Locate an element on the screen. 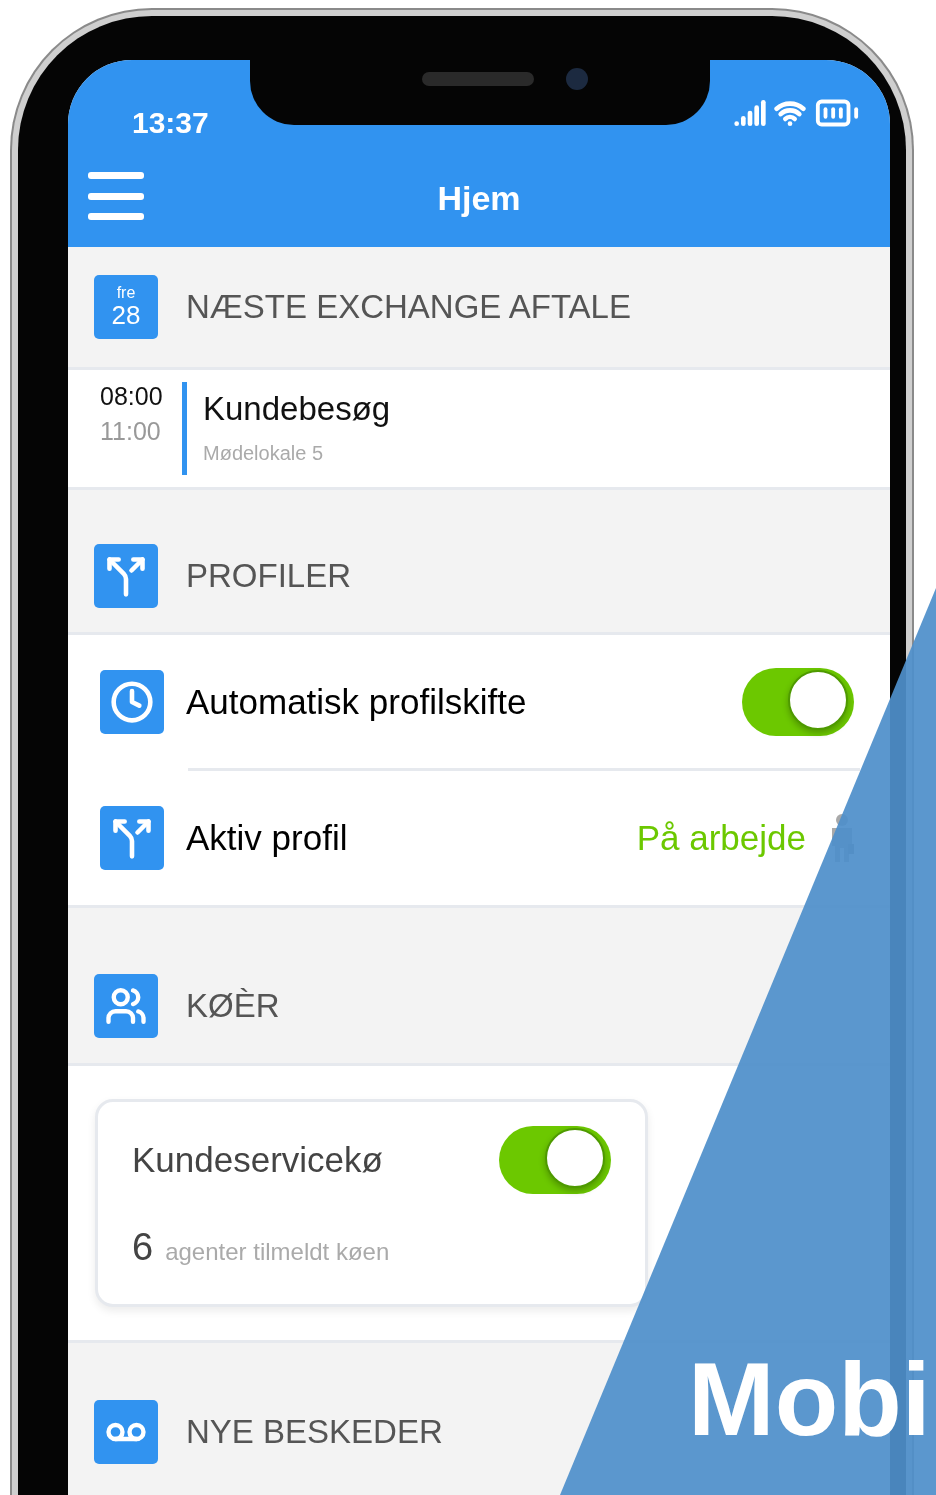  section-title: NYE BESKEDER is located at coordinates (314, 1431).